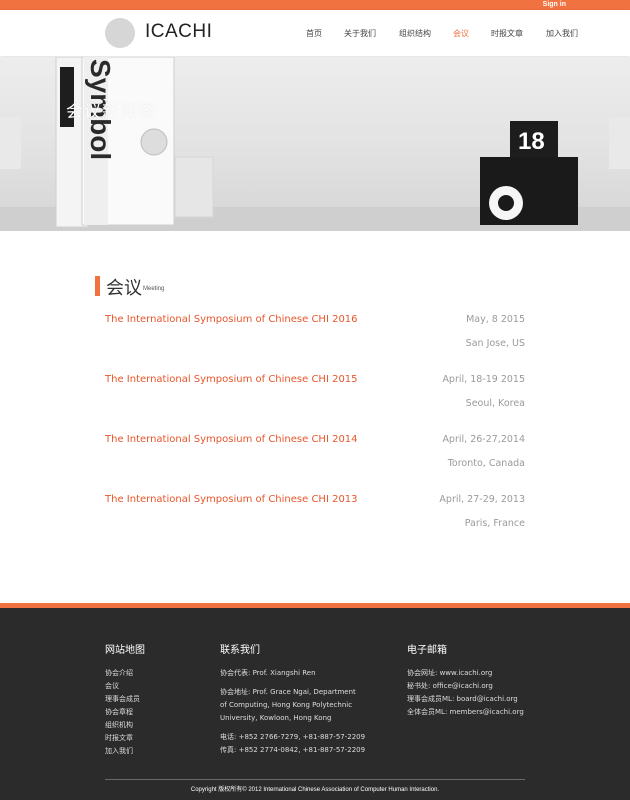  I want to click on footer-link-organization: 组织机构, so click(125, 725).